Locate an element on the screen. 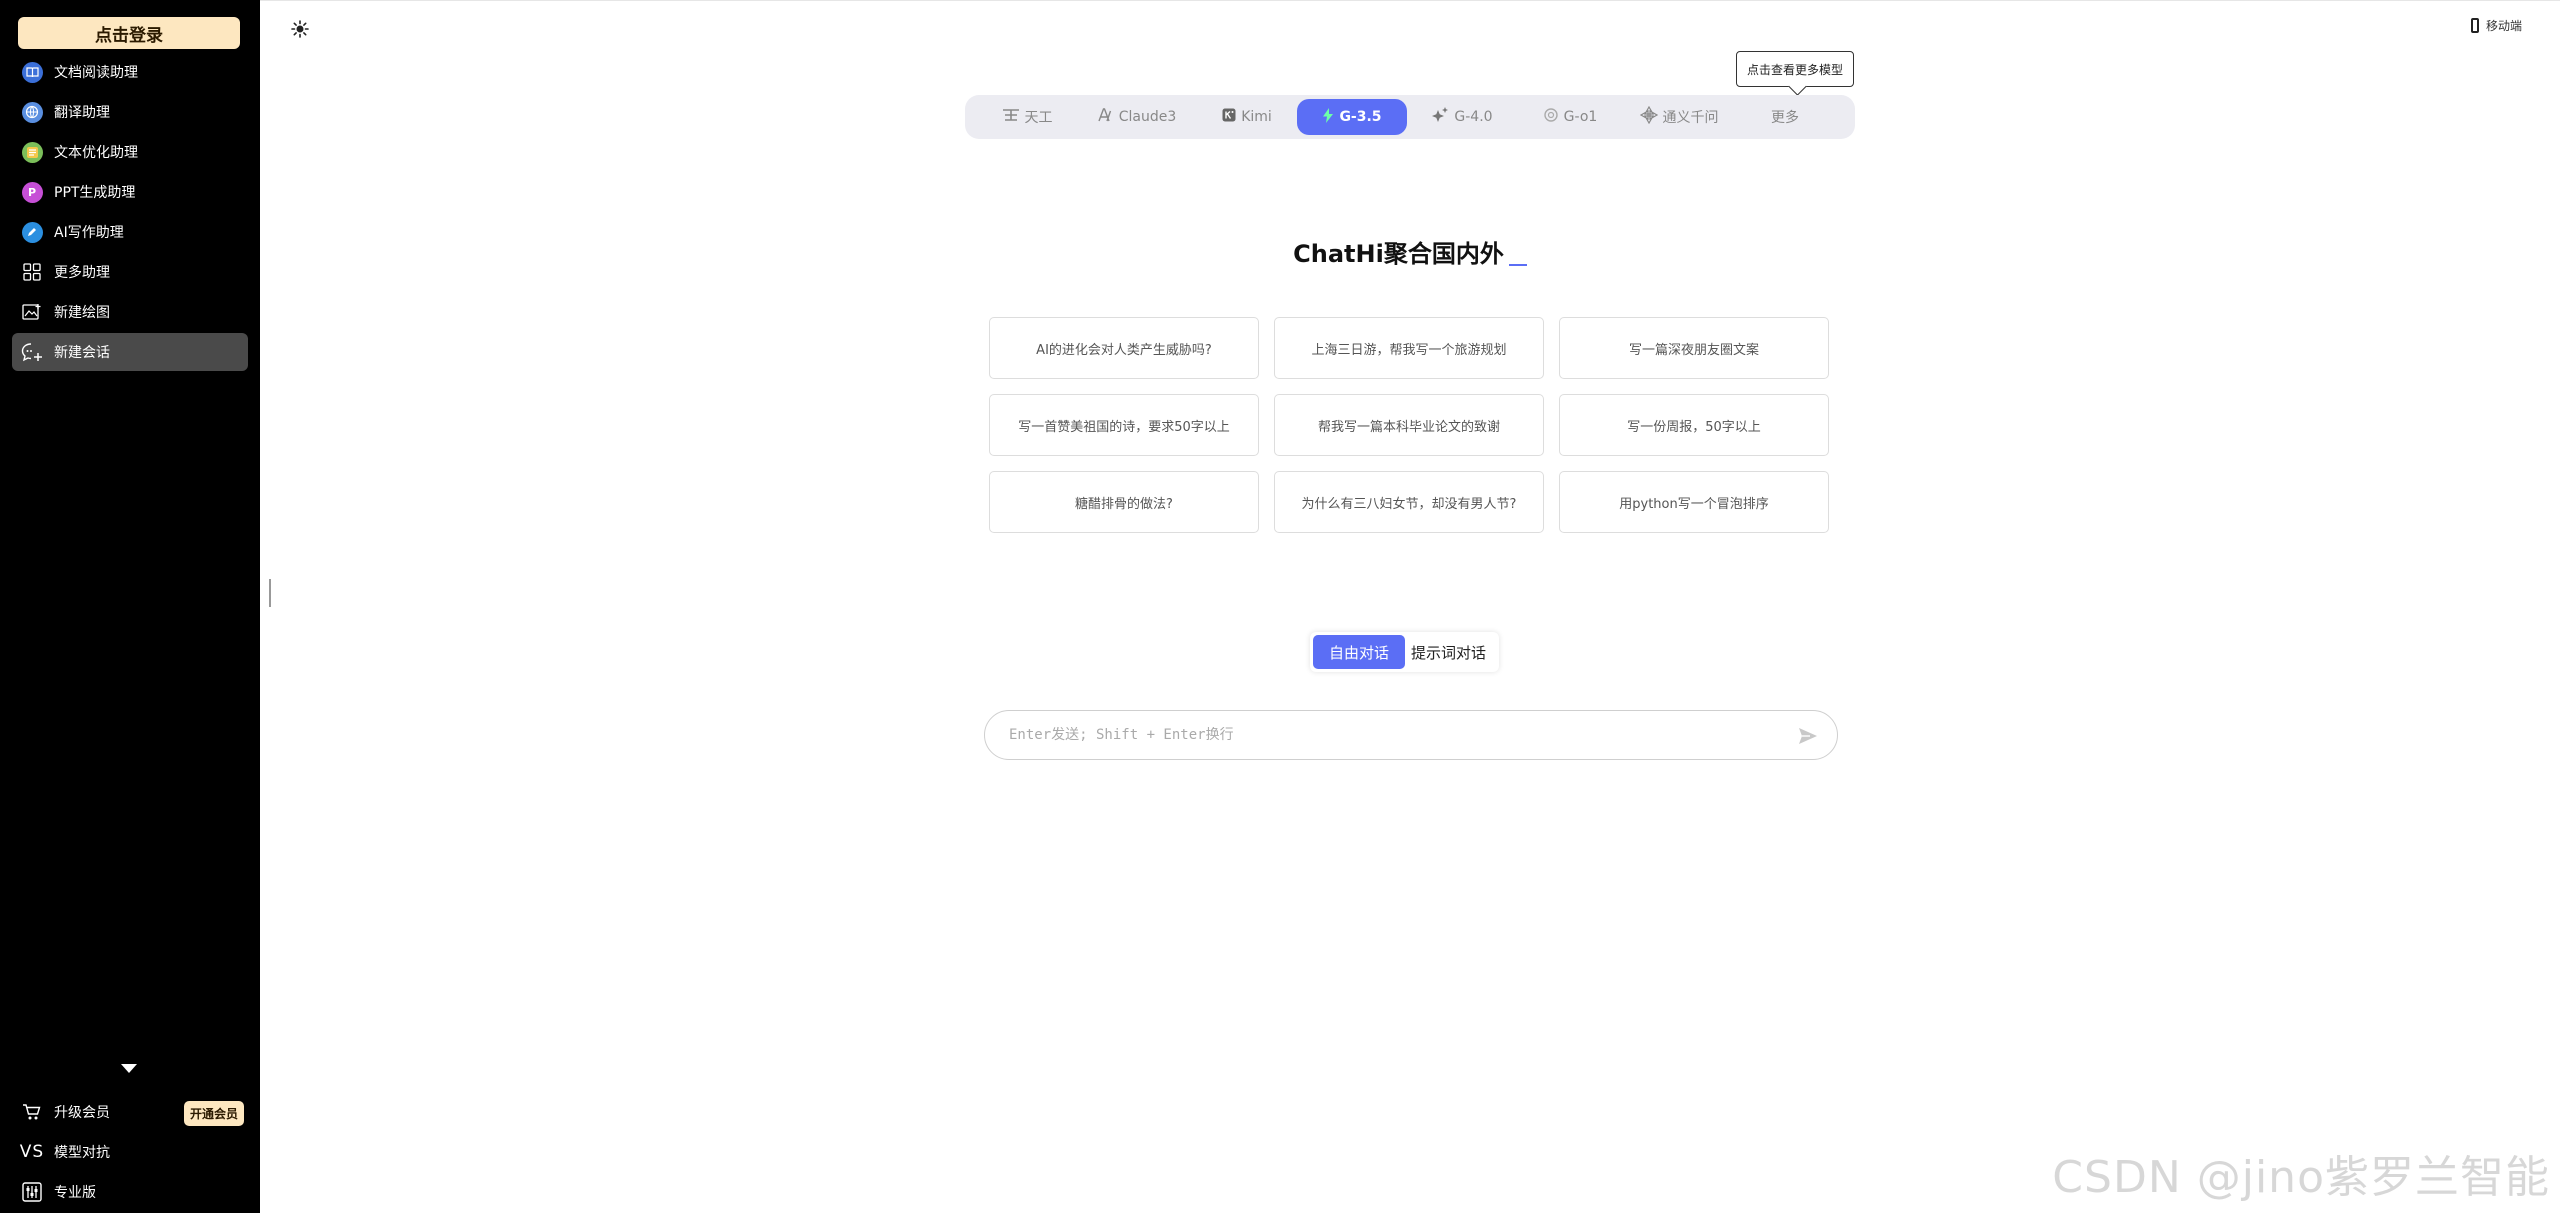 The height and width of the screenshot is (1213, 2560). tiangong-icon is located at coordinates (1011, 117).